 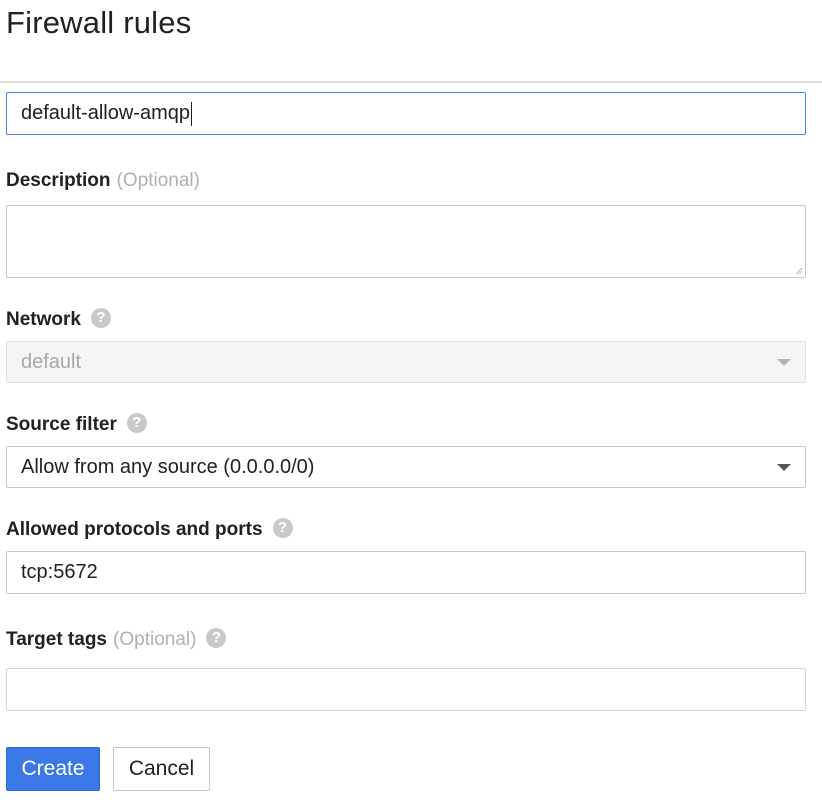 What do you see at coordinates (406, 113) in the screenshot?
I see `rule-name-field: default-allow-amqp` at bounding box center [406, 113].